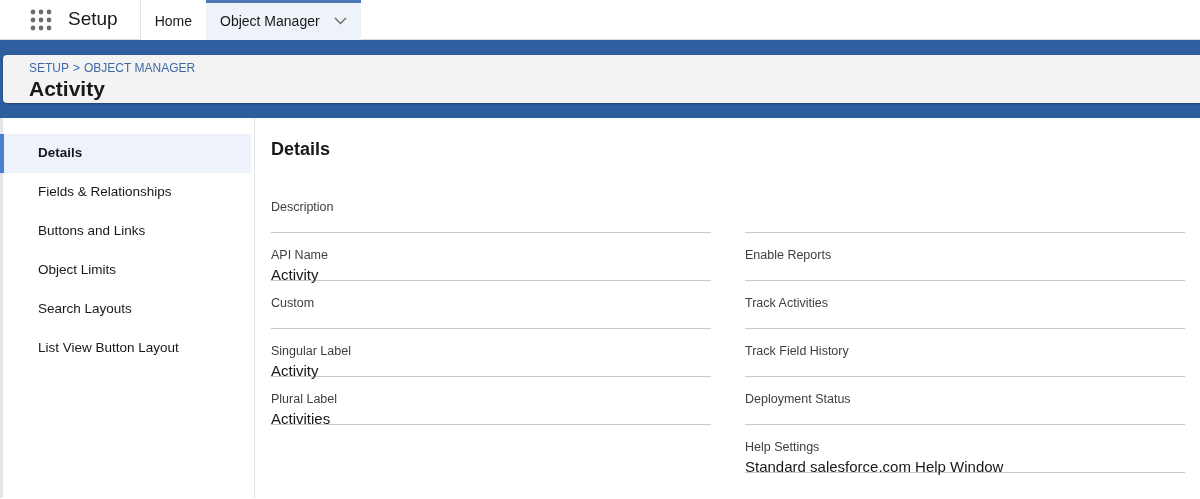 The width and height of the screenshot is (1200, 499). I want to click on sidebar-item: Search Layouts, so click(125, 310).